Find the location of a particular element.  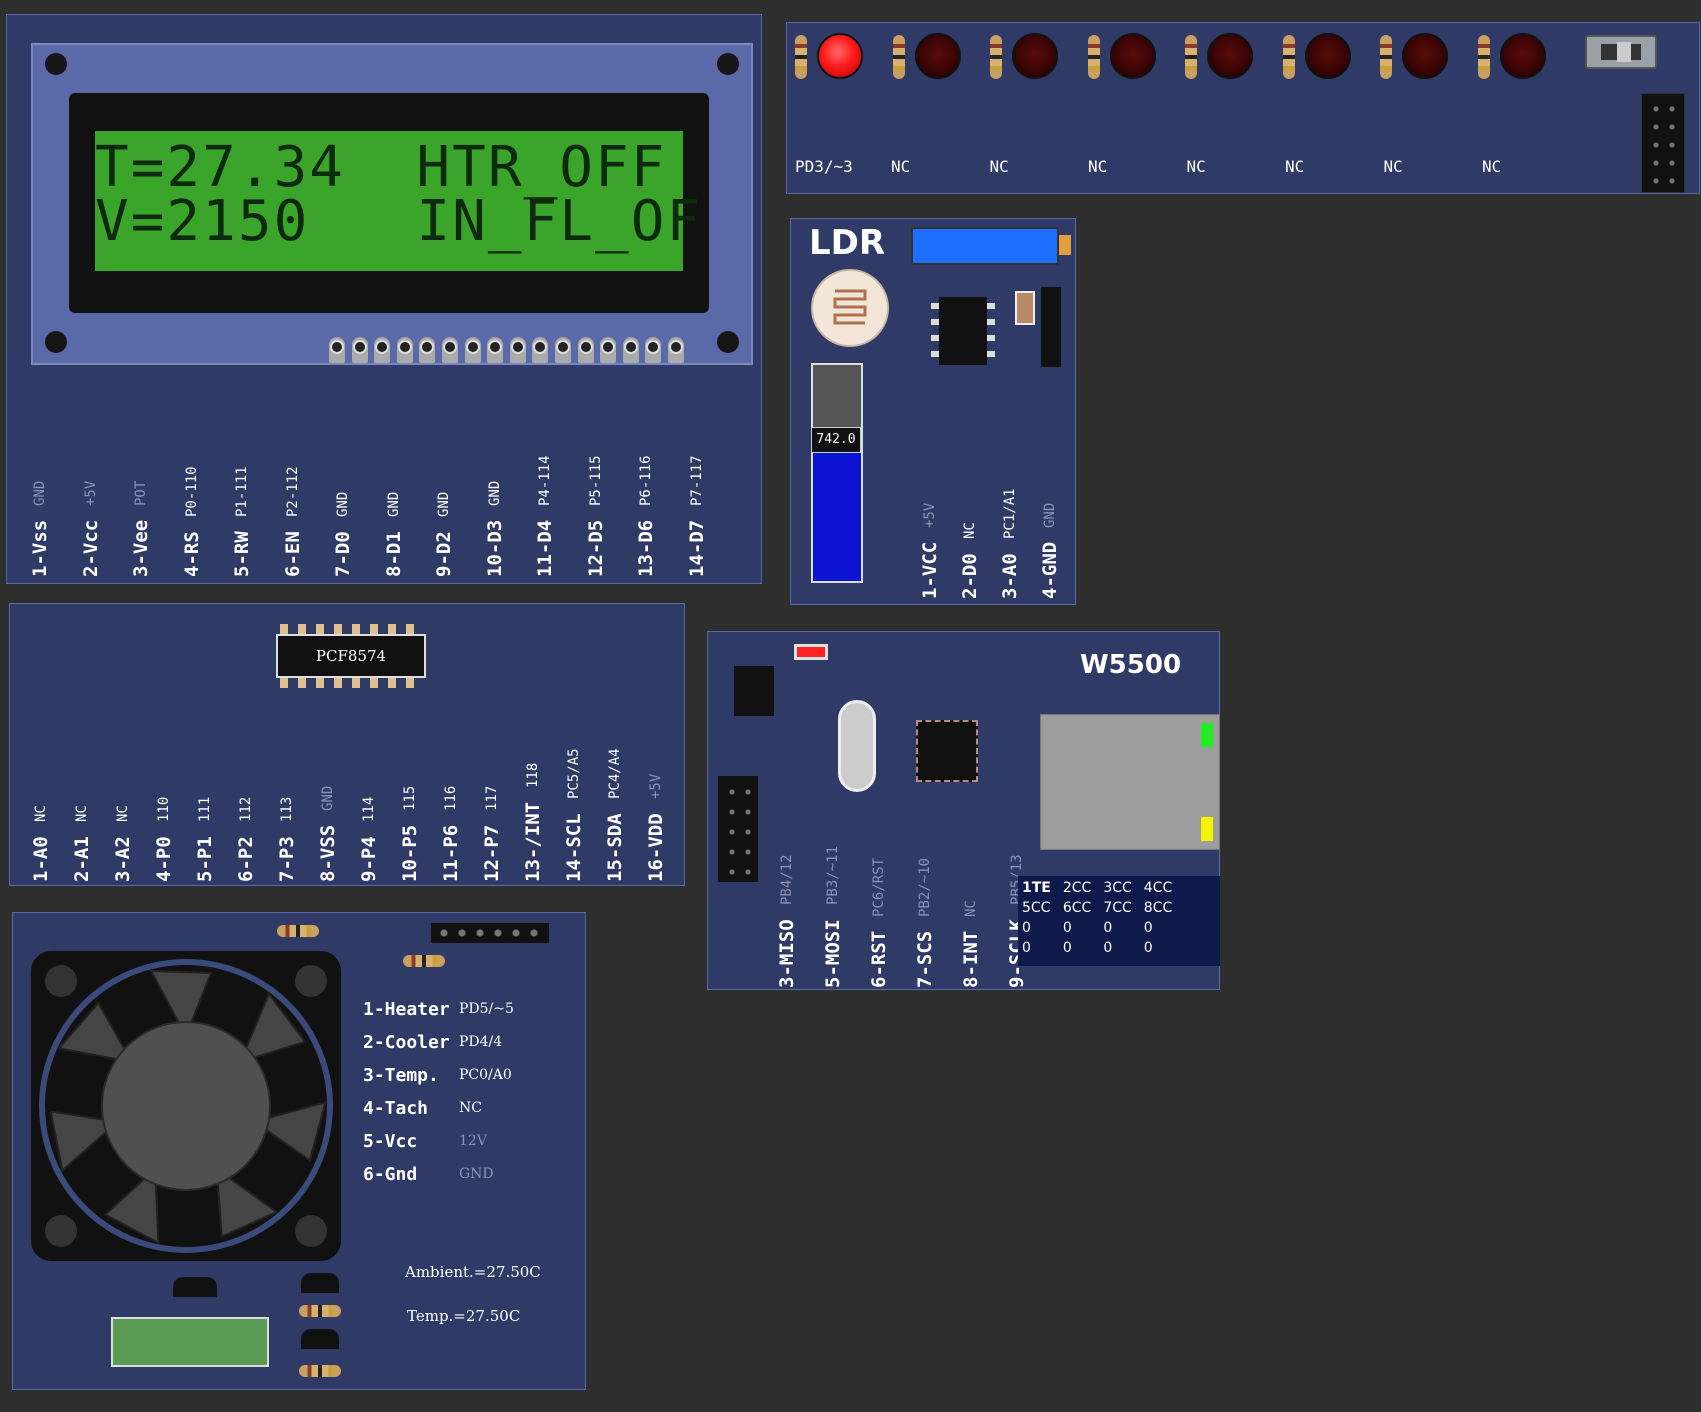

pin-label: 7-P3 113 is located at coordinates (287, 808).